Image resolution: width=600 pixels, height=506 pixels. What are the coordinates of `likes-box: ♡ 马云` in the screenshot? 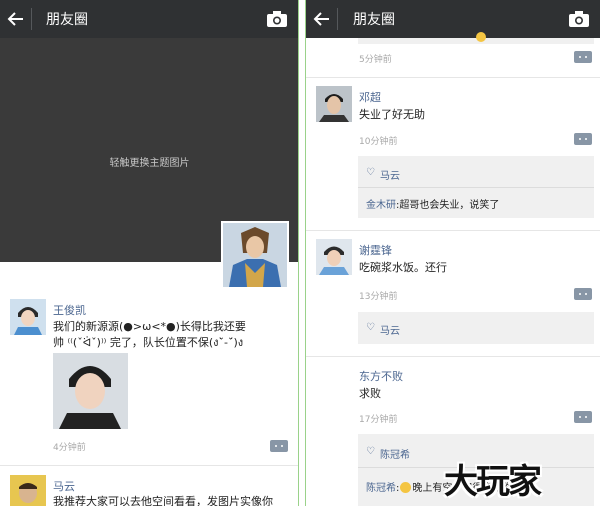 It's located at (476, 328).